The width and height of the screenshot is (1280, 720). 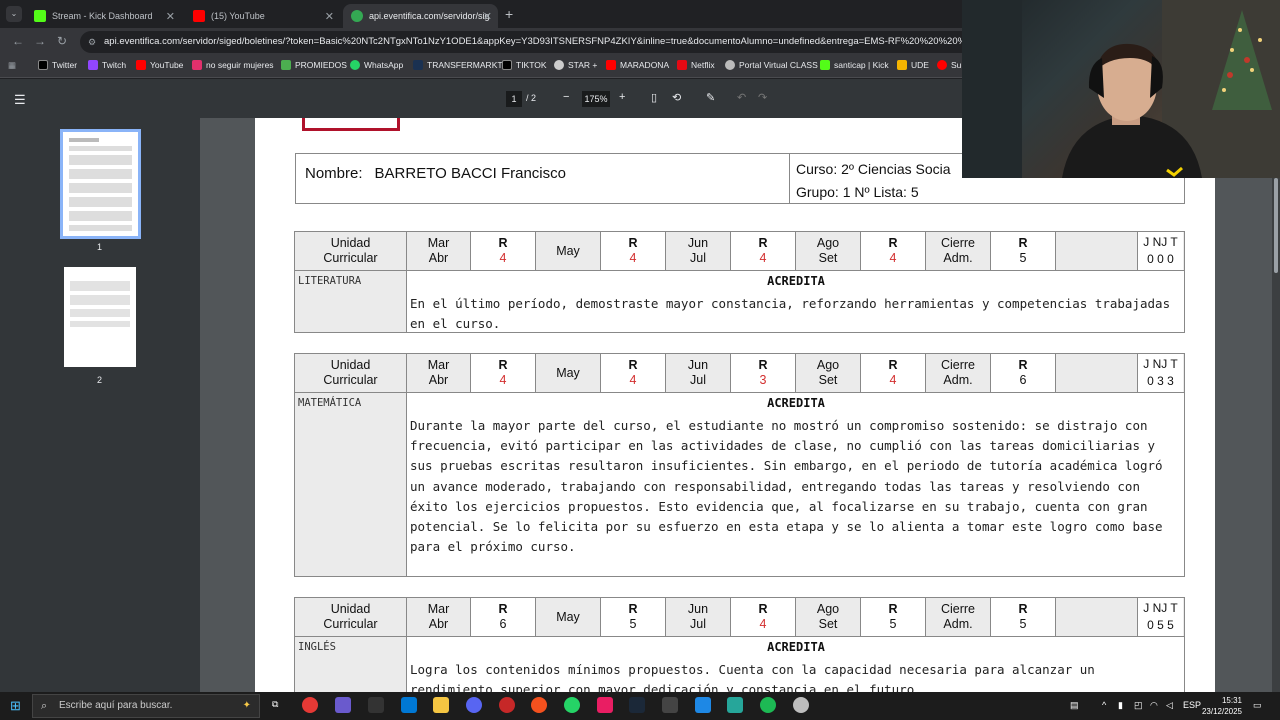 What do you see at coordinates (637, 705) in the screenshot?
I see `steam-icon` at bounding box center [637, 705].